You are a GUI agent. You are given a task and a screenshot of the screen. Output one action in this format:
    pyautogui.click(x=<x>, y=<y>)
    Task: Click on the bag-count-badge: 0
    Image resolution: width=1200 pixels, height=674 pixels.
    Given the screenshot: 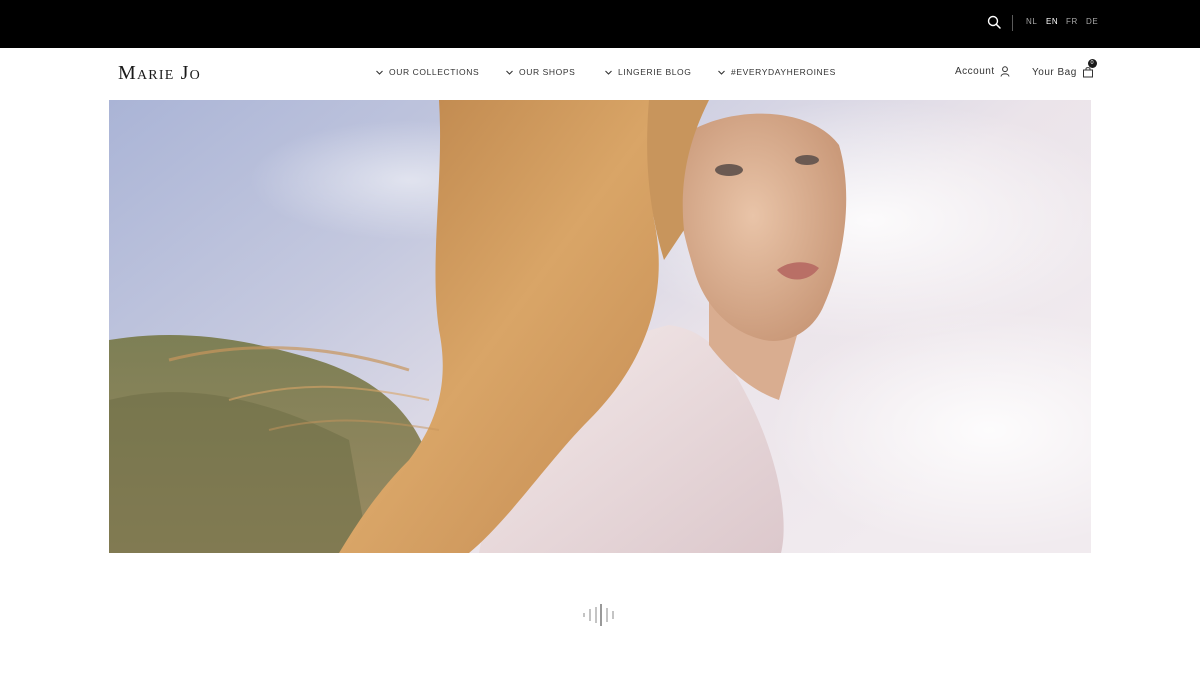 What is the action you would take?
    pyautogui.click(x=1092, y=63)
    